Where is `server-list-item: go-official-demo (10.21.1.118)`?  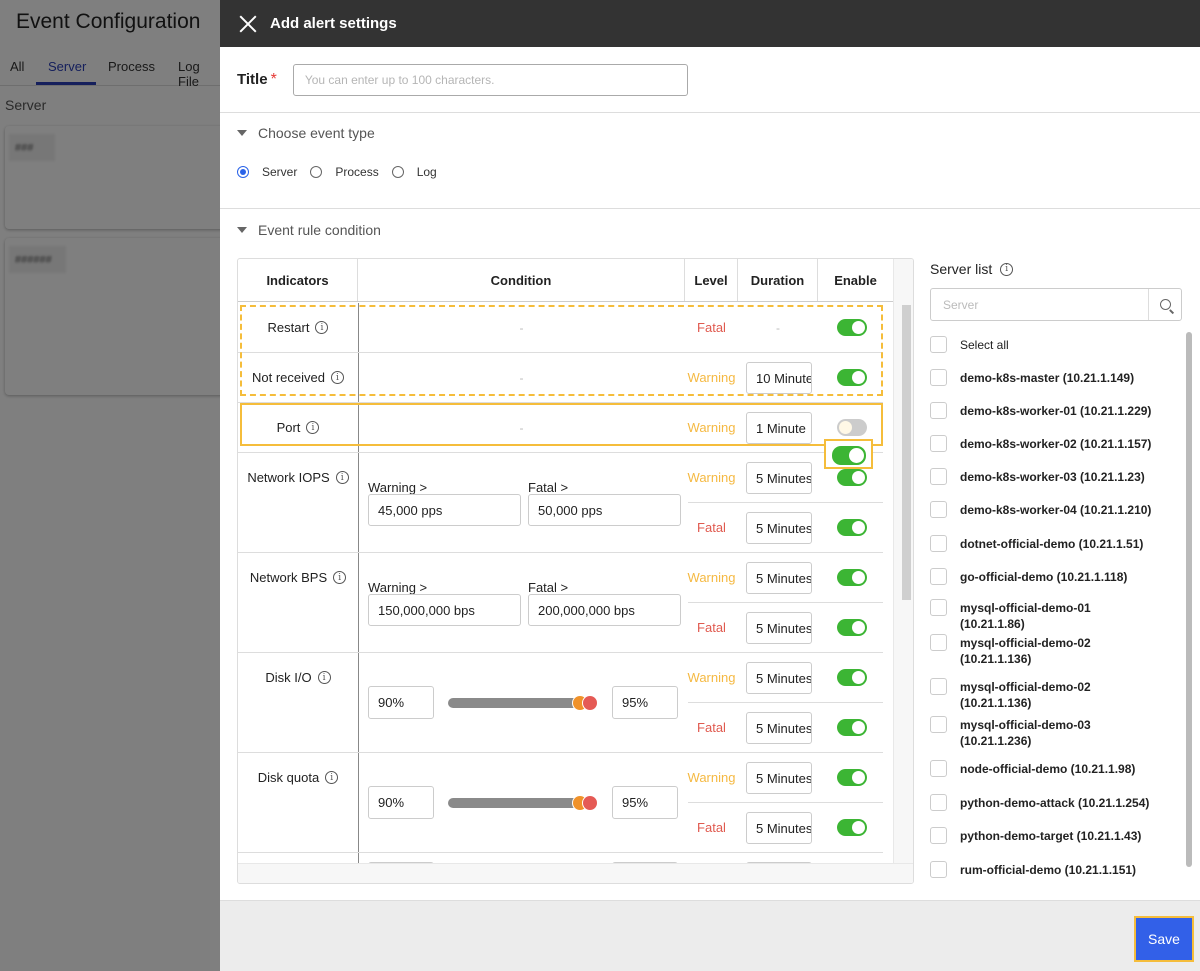
server-list-item: go-official-demo (10.21.1.118) is located at coordinates (1028, 576).